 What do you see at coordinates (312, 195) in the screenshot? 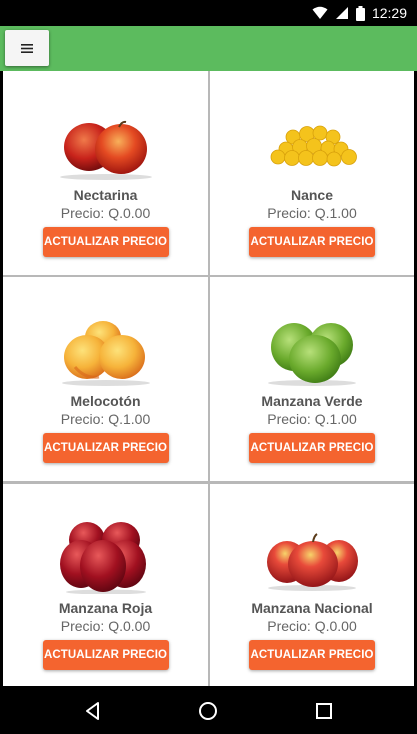
I see `product-name: Nance` at bounding box center [312, 195].